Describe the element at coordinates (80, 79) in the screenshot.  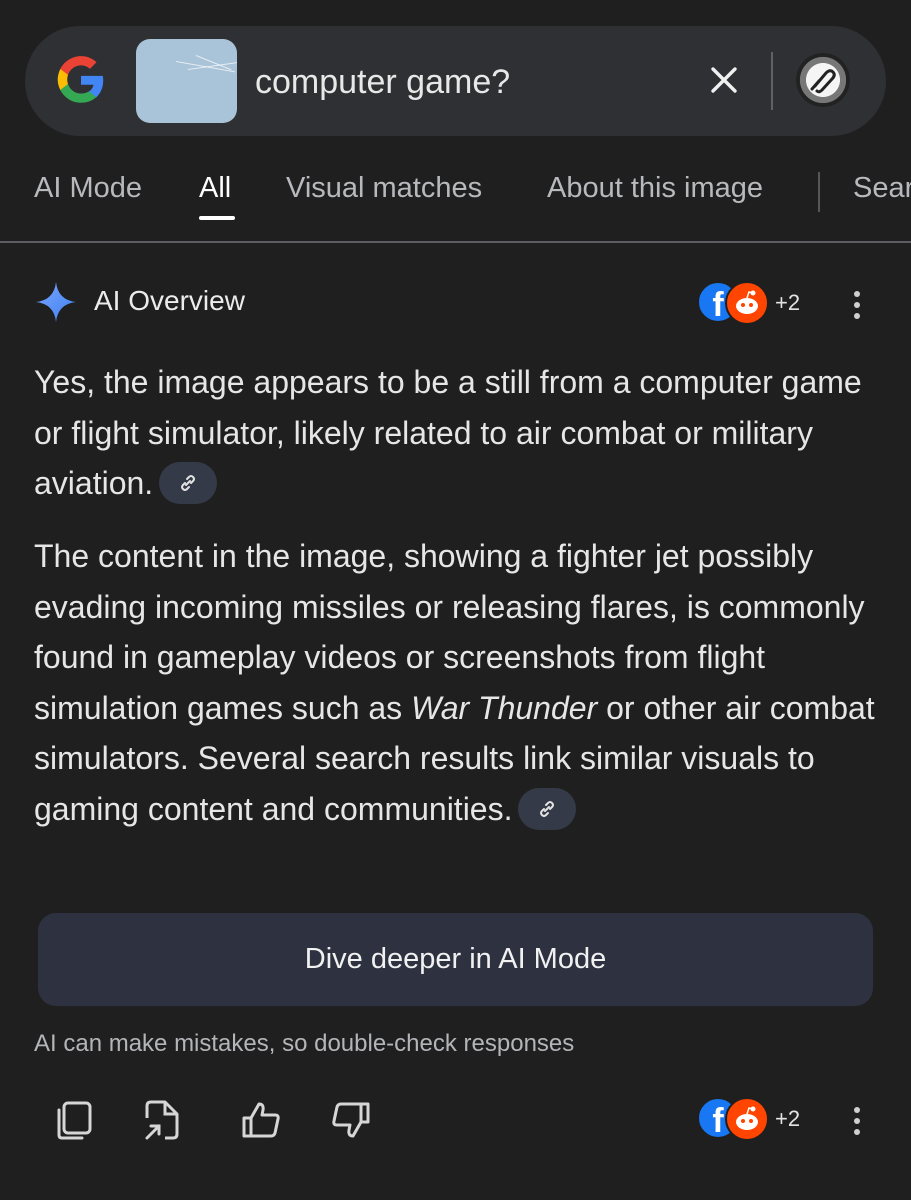
I see `google-logo` at that location.